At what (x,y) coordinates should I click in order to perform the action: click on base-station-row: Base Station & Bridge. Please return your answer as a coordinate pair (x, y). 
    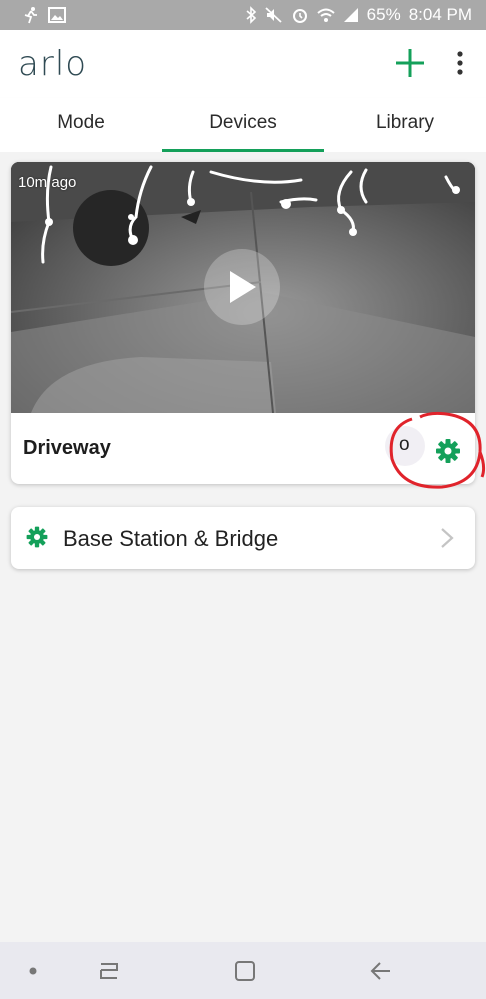
    Looking at the image, I should click on (243, 538).